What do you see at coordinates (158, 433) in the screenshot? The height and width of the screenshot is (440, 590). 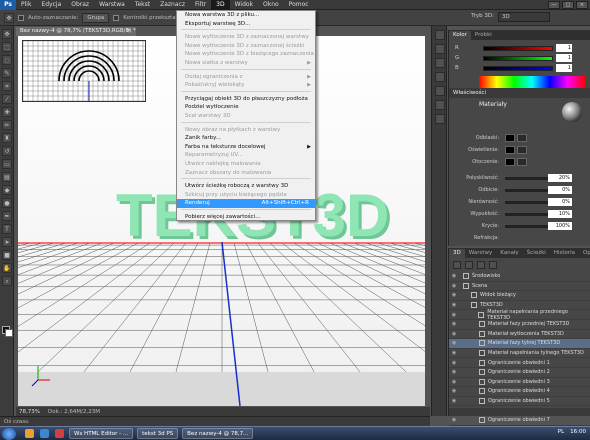 I see `taskbar-task: tekst 3d PS` at bounding box center [158, 433].